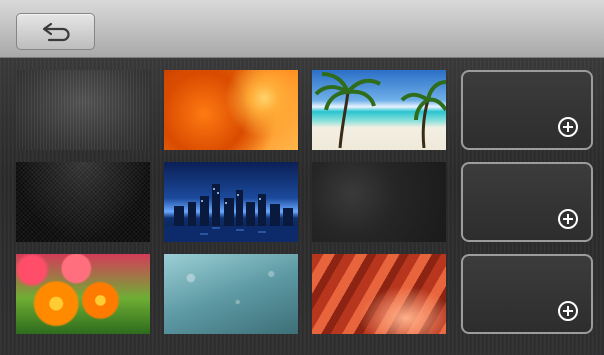 This screenshot has width=604, height=355. Describe the element at coordinates (231, 213) in the screenshot. I see `skyline-graphic` at that location.